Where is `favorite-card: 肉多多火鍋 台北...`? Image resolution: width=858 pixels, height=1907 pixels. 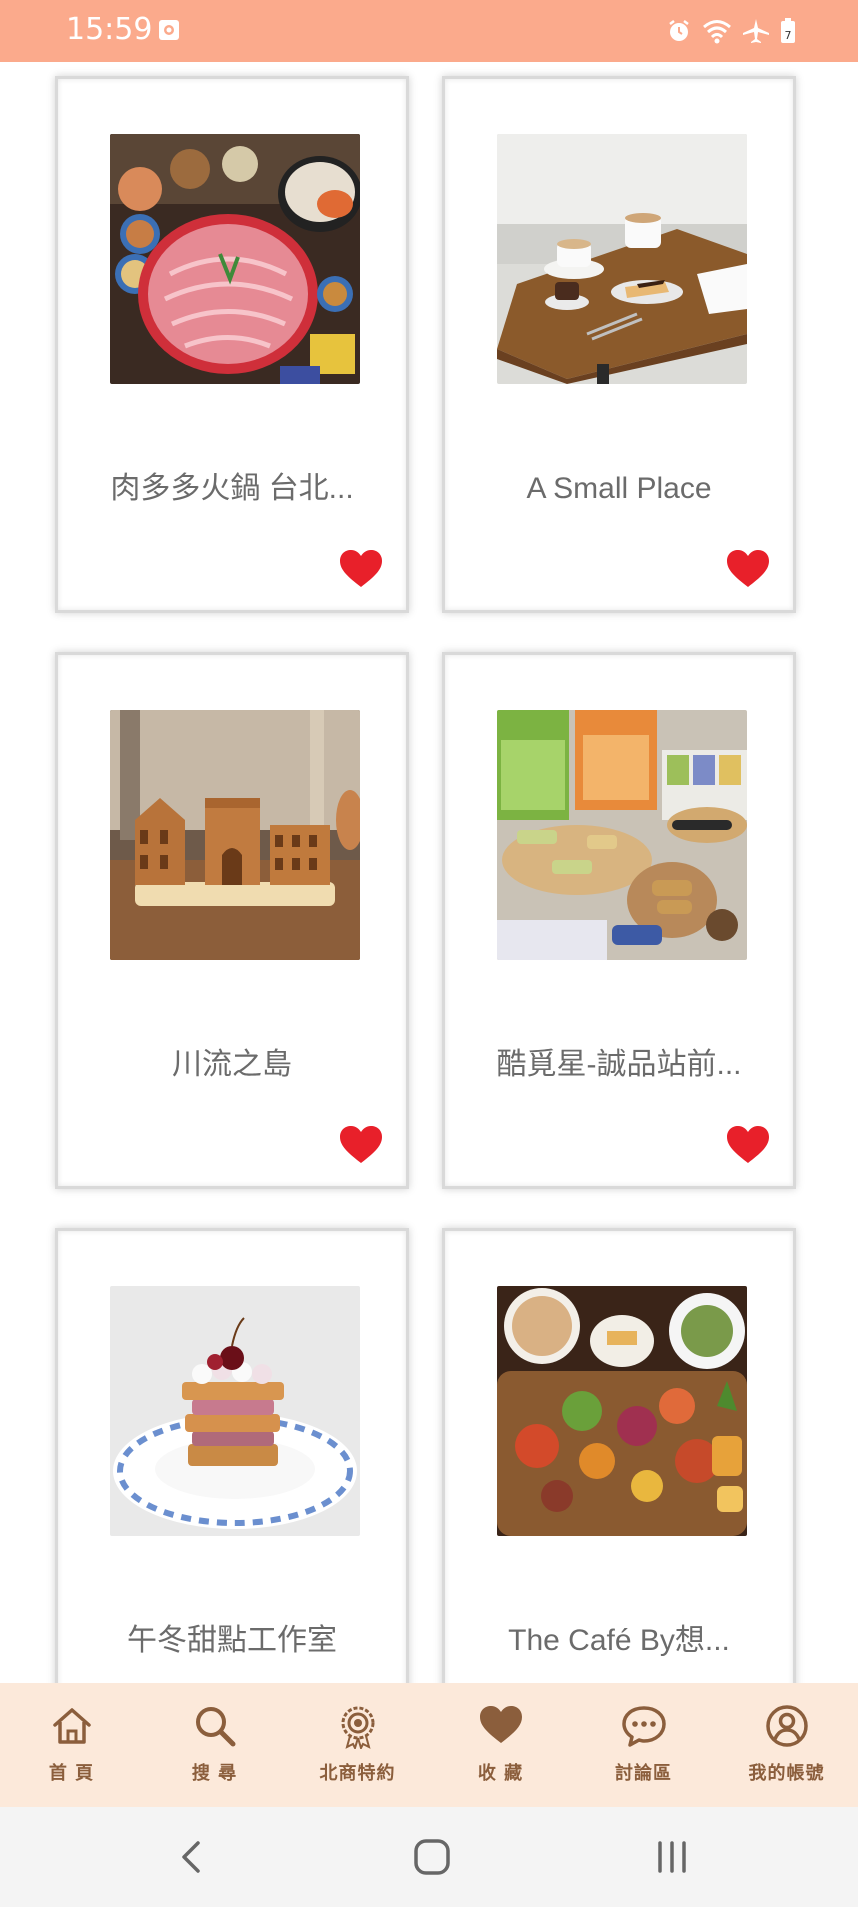 favorite-card: 肉多多火鍋 台北... is located at coordinates (232, 344).